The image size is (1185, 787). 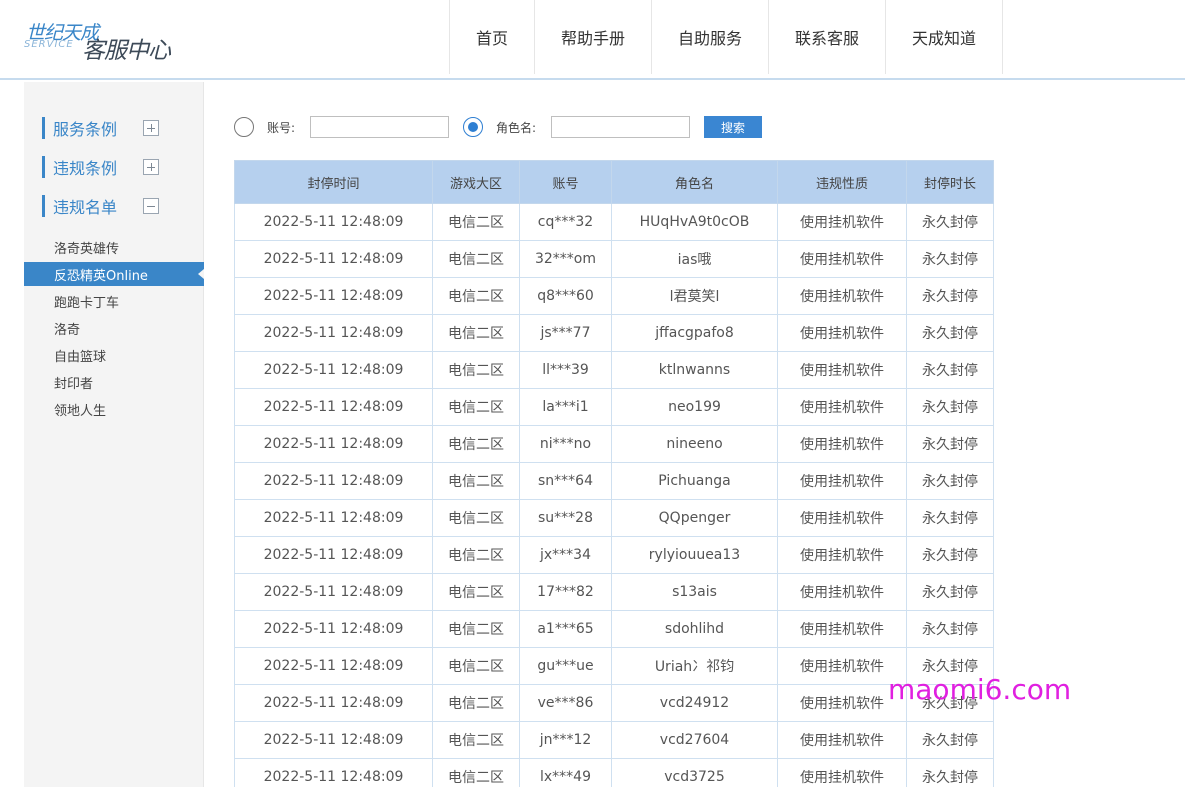 I want to click on top-nav: 首页 帮助手册 自助服务 联系客服 天成知道, so click(x=726, y=37).